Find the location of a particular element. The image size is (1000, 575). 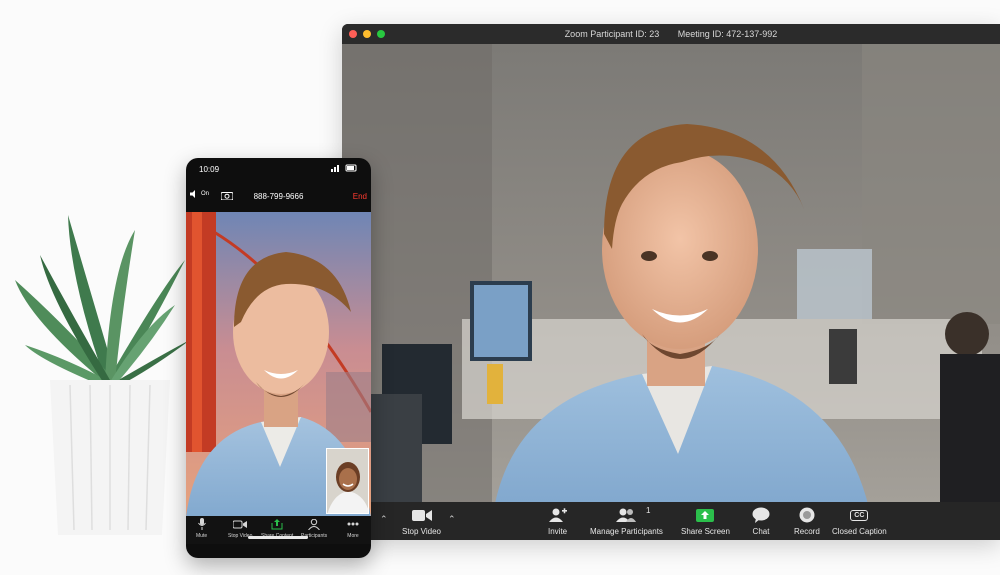

record-icon is located at coordinates (807, 515).